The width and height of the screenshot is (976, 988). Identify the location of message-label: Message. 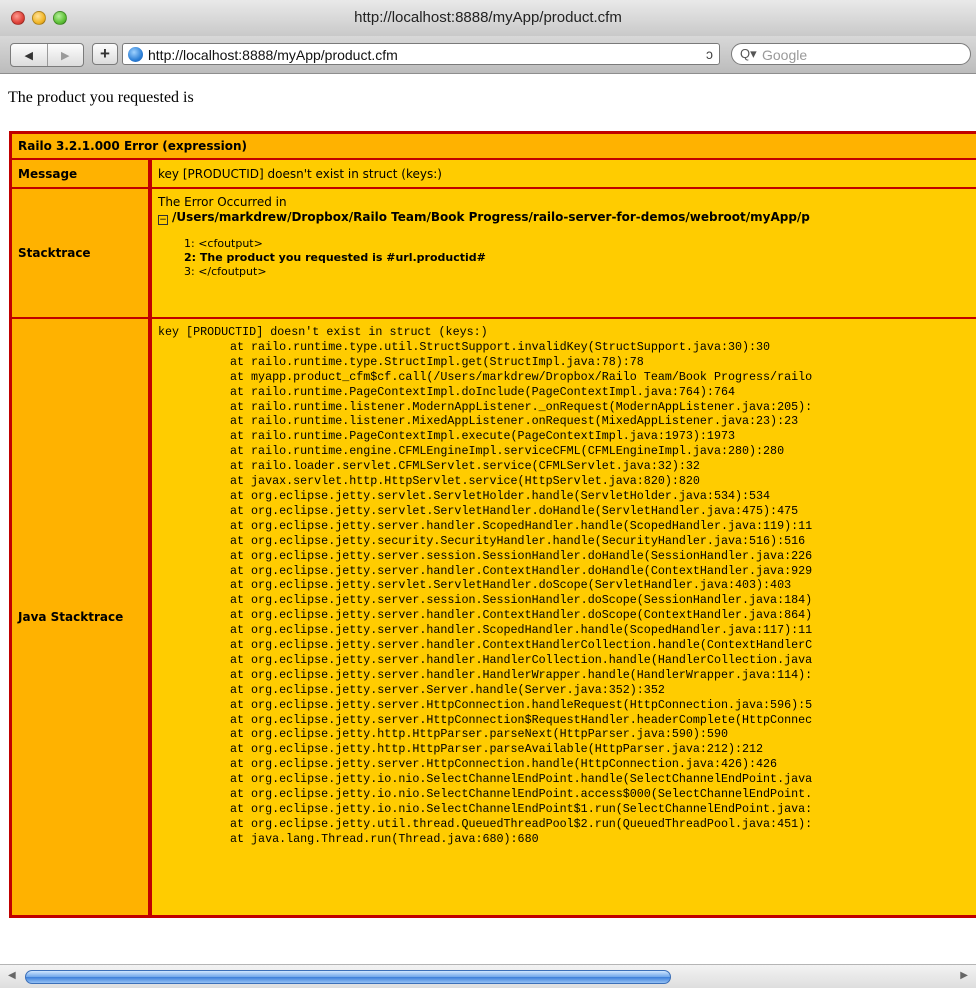
(80, 173).